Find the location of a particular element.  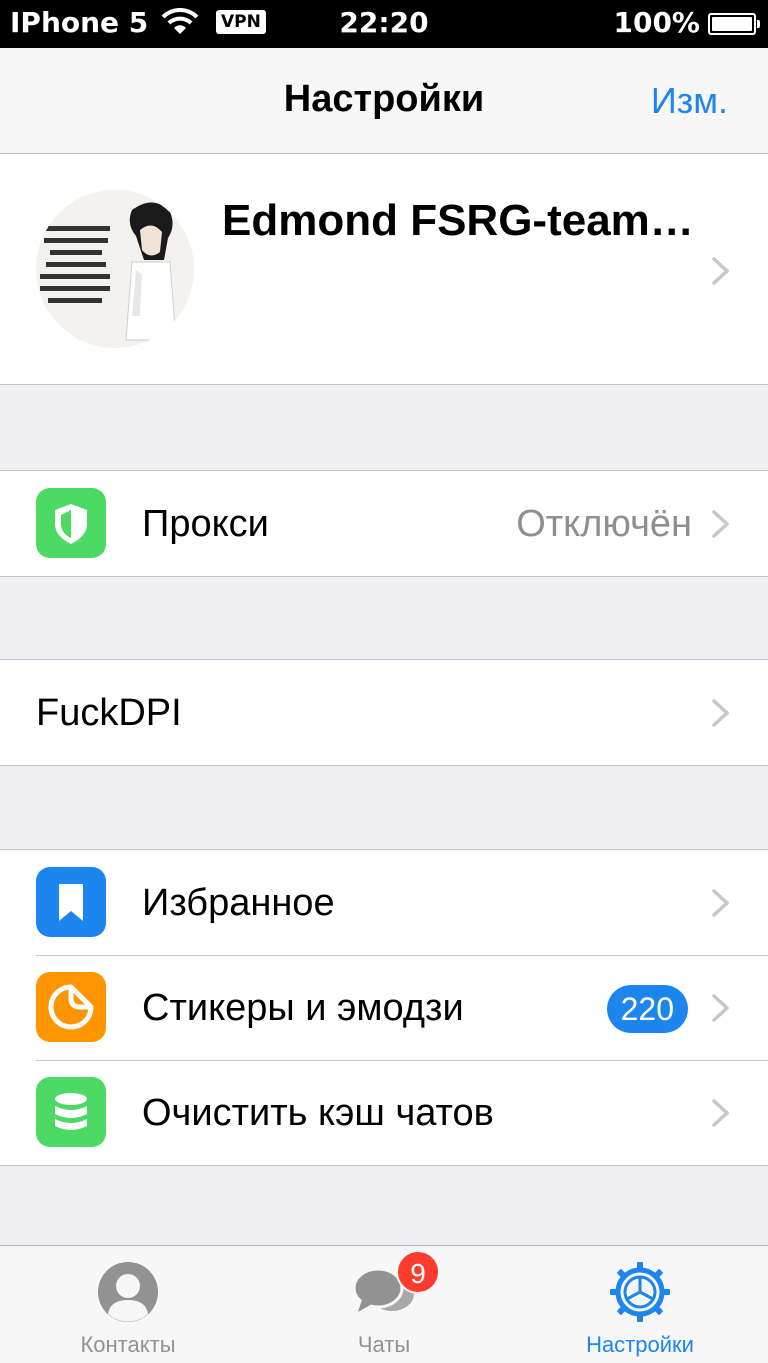

fuckdpi-row: FuckDPI is located at coordinates (384, 712).